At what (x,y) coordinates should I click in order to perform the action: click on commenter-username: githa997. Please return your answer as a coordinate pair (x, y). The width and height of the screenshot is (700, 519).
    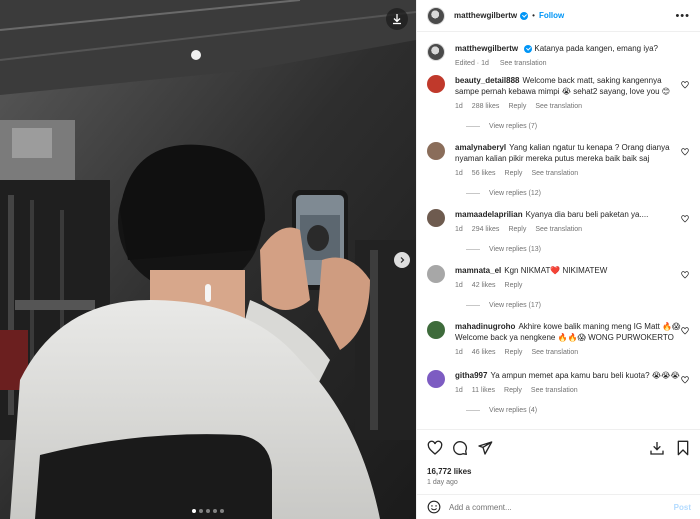
    Looking at the image, I should click on (471, 375).